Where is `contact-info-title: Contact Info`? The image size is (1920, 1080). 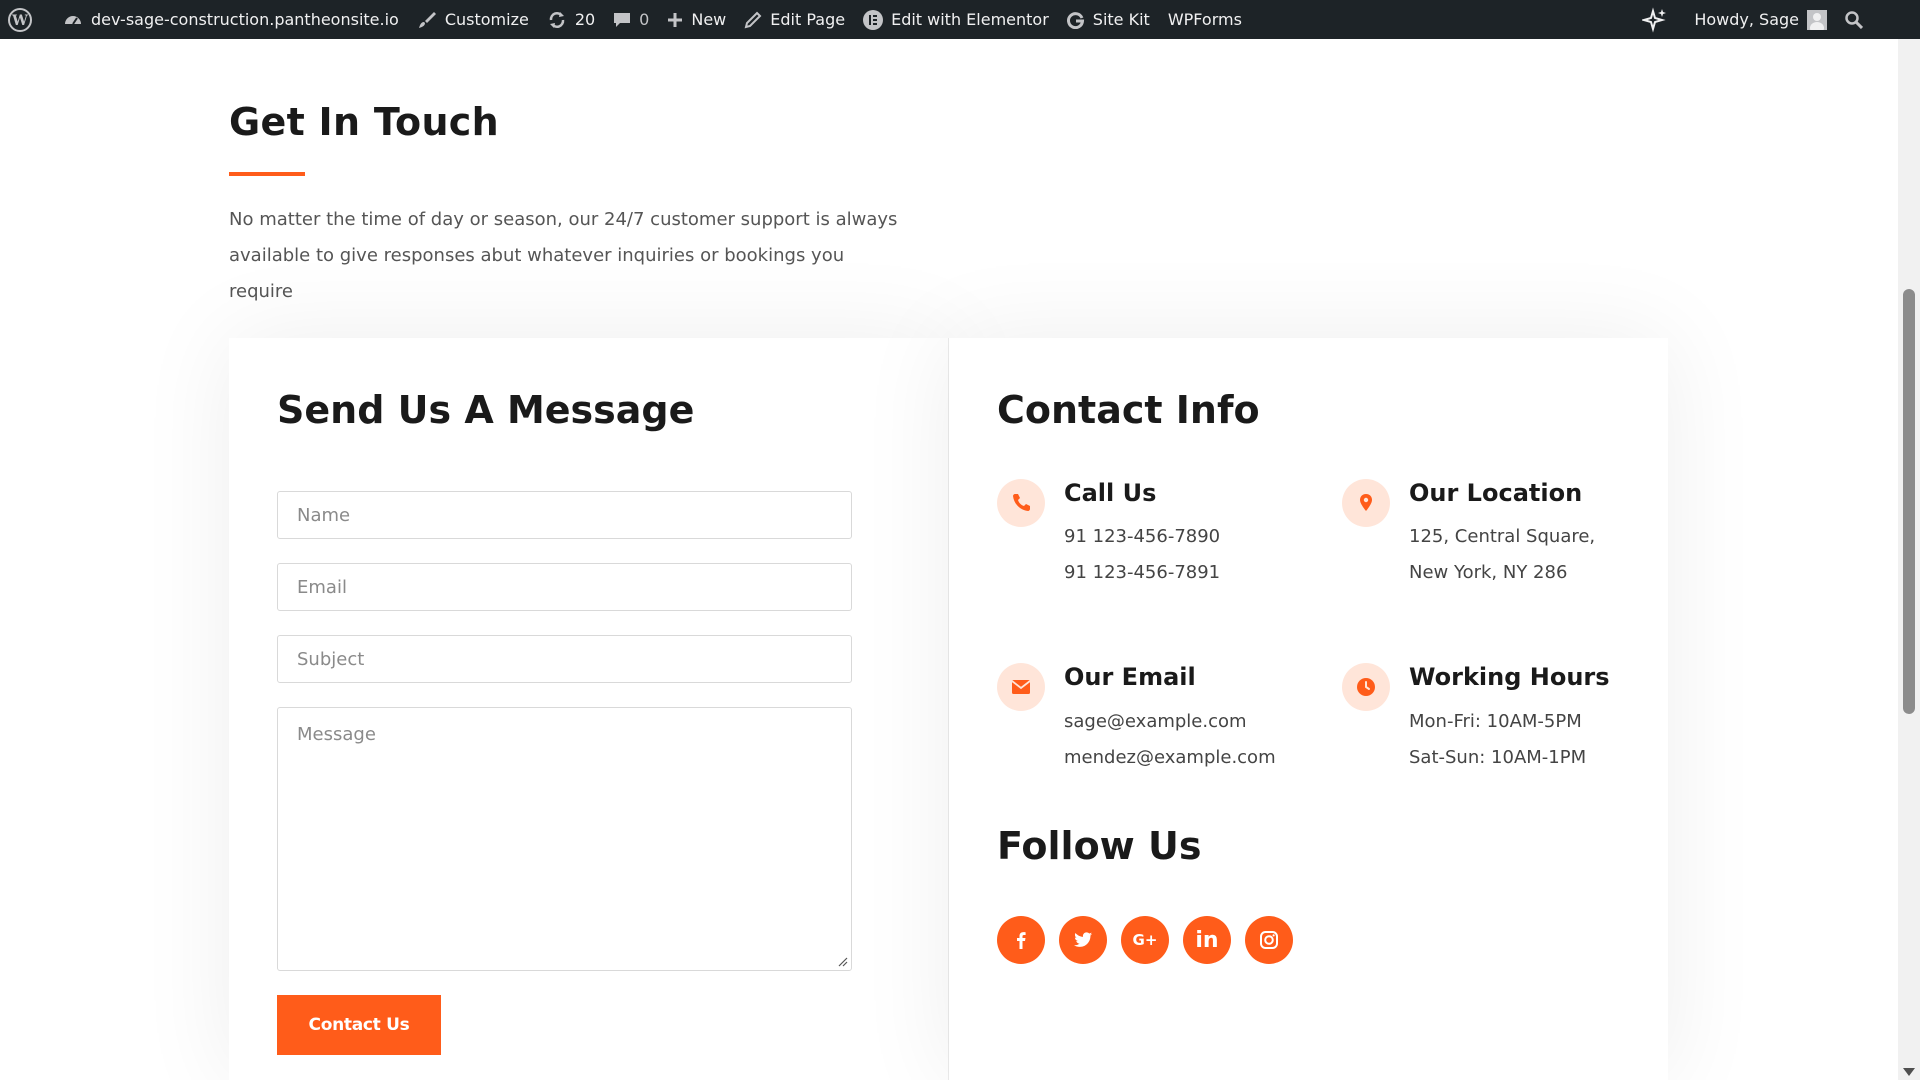
contact-info-title: Contact Info is located at coordinates (1128, 410).